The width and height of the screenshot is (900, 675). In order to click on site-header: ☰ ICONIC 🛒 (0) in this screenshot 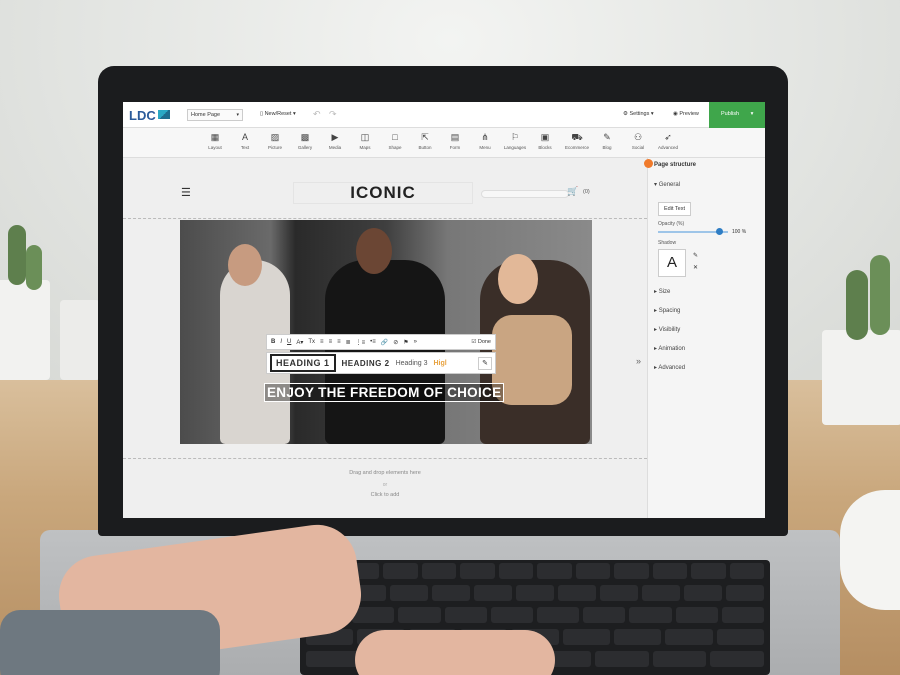, I will do `click(385, 190)`.